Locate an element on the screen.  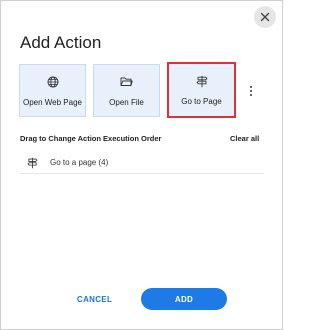
add-button: ADD is located at coordinates (184, 299).